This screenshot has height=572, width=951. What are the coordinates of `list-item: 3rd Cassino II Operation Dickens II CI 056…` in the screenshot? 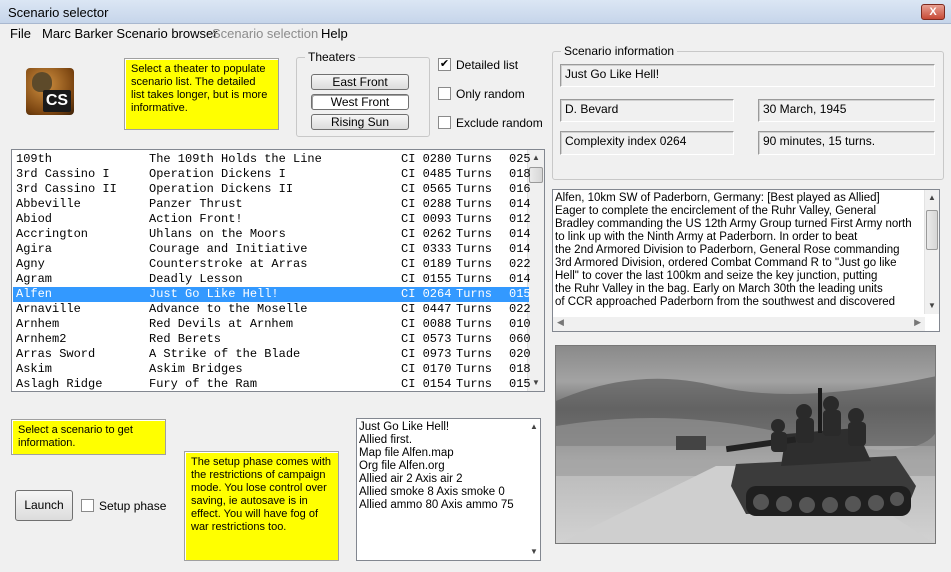 It's located at (272, 189).